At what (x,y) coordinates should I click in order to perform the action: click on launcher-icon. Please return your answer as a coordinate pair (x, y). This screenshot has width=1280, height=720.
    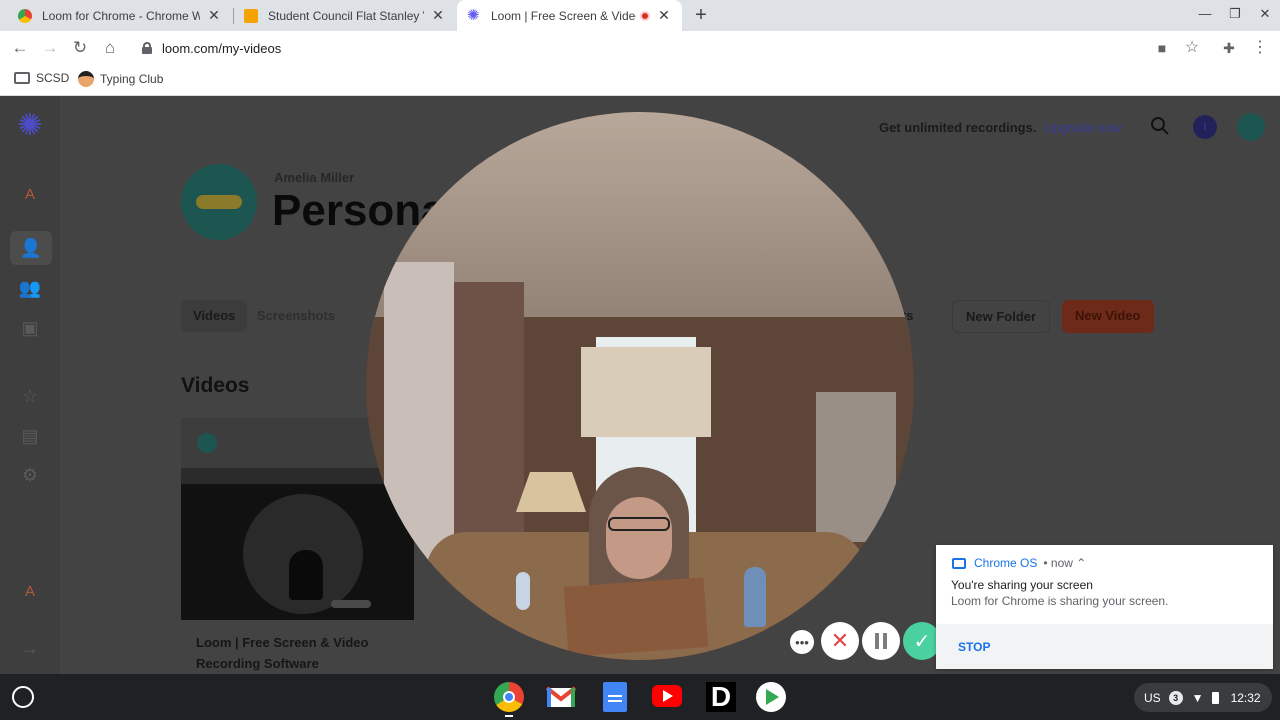
    Looking at the image, I should click on (23, 697).